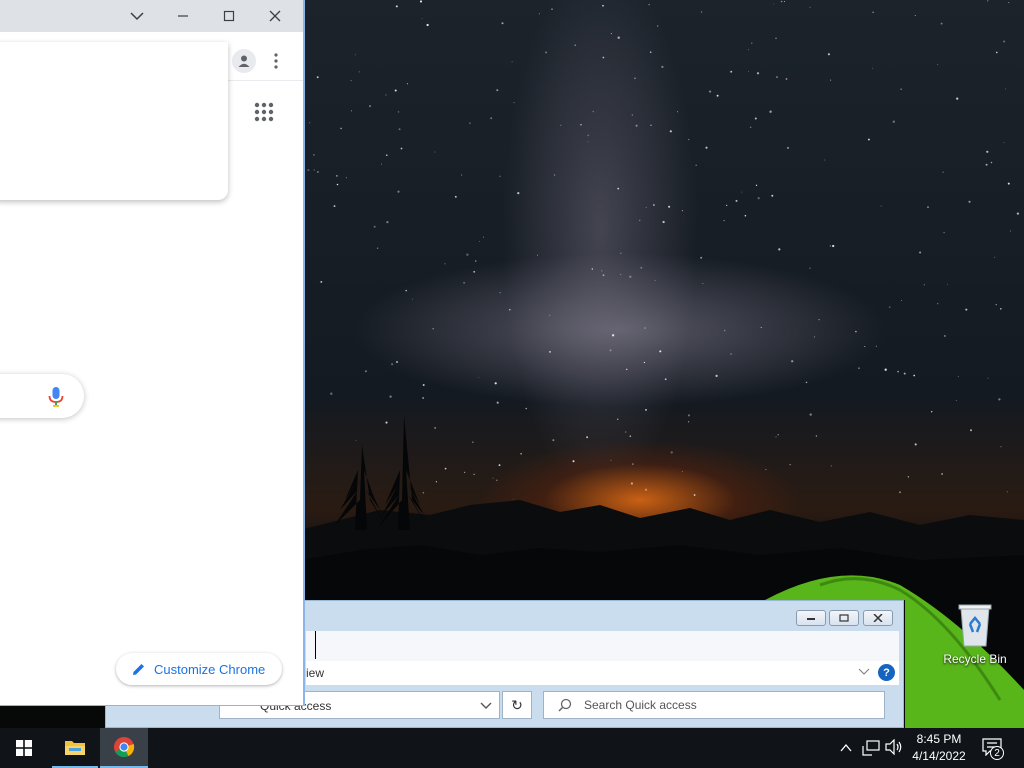 This screenshot has width=1024, height=768. What do you see at coordinates (512, 748) in the screenshot?
I see `taskbar: 8:45 PM 4/14/2022 2` at bounding box center [512, 748].